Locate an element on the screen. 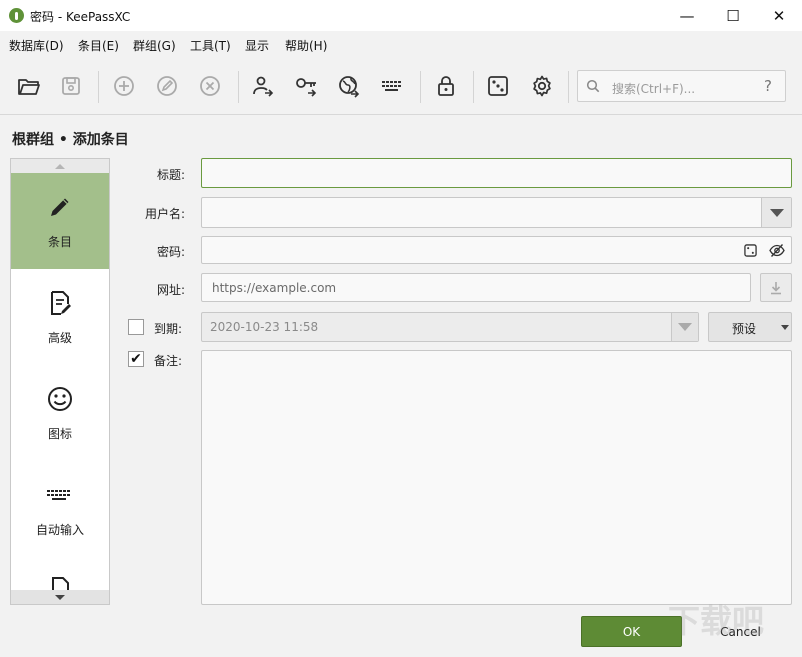 The image size is (802, 657). category-label: 自动输入 is located at coordinates (59, 530).